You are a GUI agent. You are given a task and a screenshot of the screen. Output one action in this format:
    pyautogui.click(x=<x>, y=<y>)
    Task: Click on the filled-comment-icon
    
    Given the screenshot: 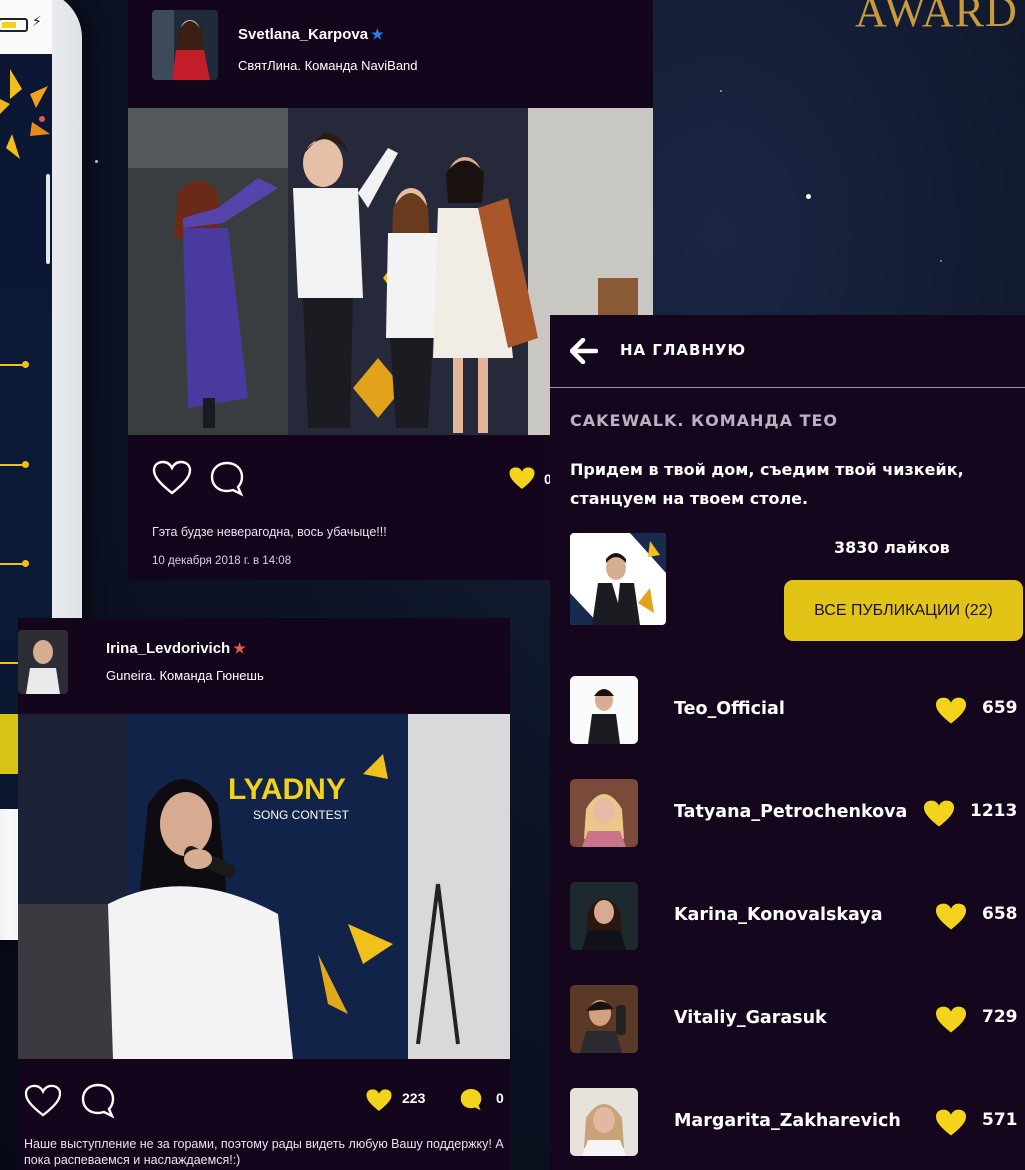 What is the action you would take?
    pyautogui.click(x=471, y=1100)
    